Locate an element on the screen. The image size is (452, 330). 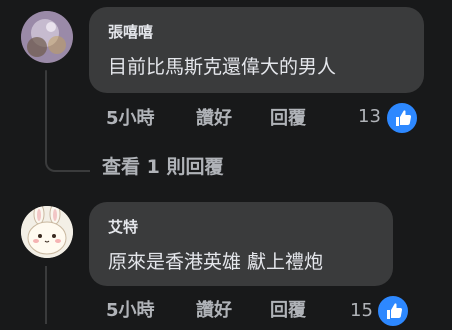
comment-author: 張嘻嘻 is located at coordinates (130, 31).